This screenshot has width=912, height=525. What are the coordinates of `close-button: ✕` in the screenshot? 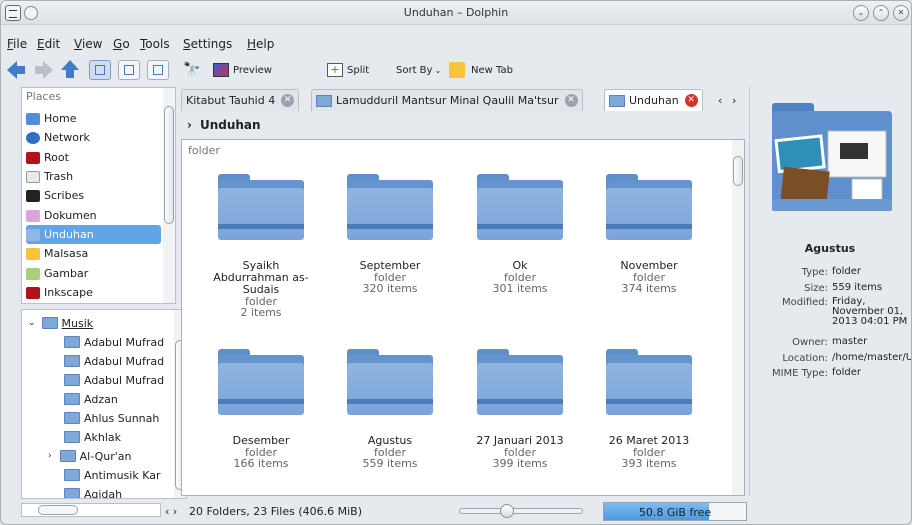 It's located at (901, 13).